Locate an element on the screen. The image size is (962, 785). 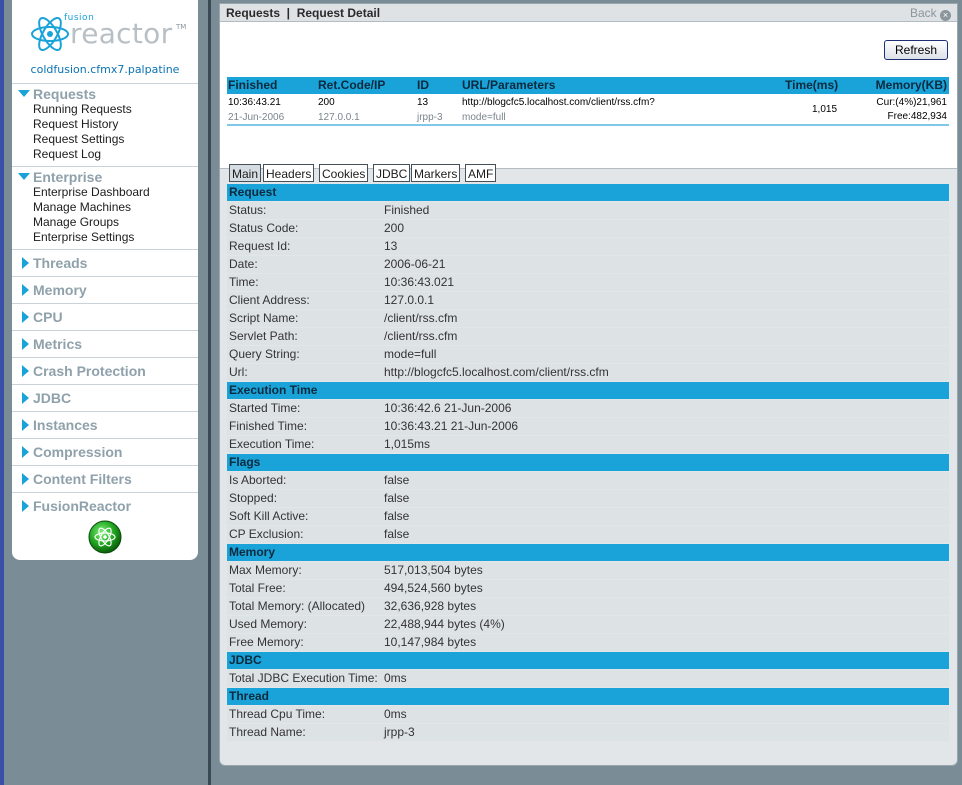
nav-header-content-filters: Content Filters is located at coordinates (105, 479).